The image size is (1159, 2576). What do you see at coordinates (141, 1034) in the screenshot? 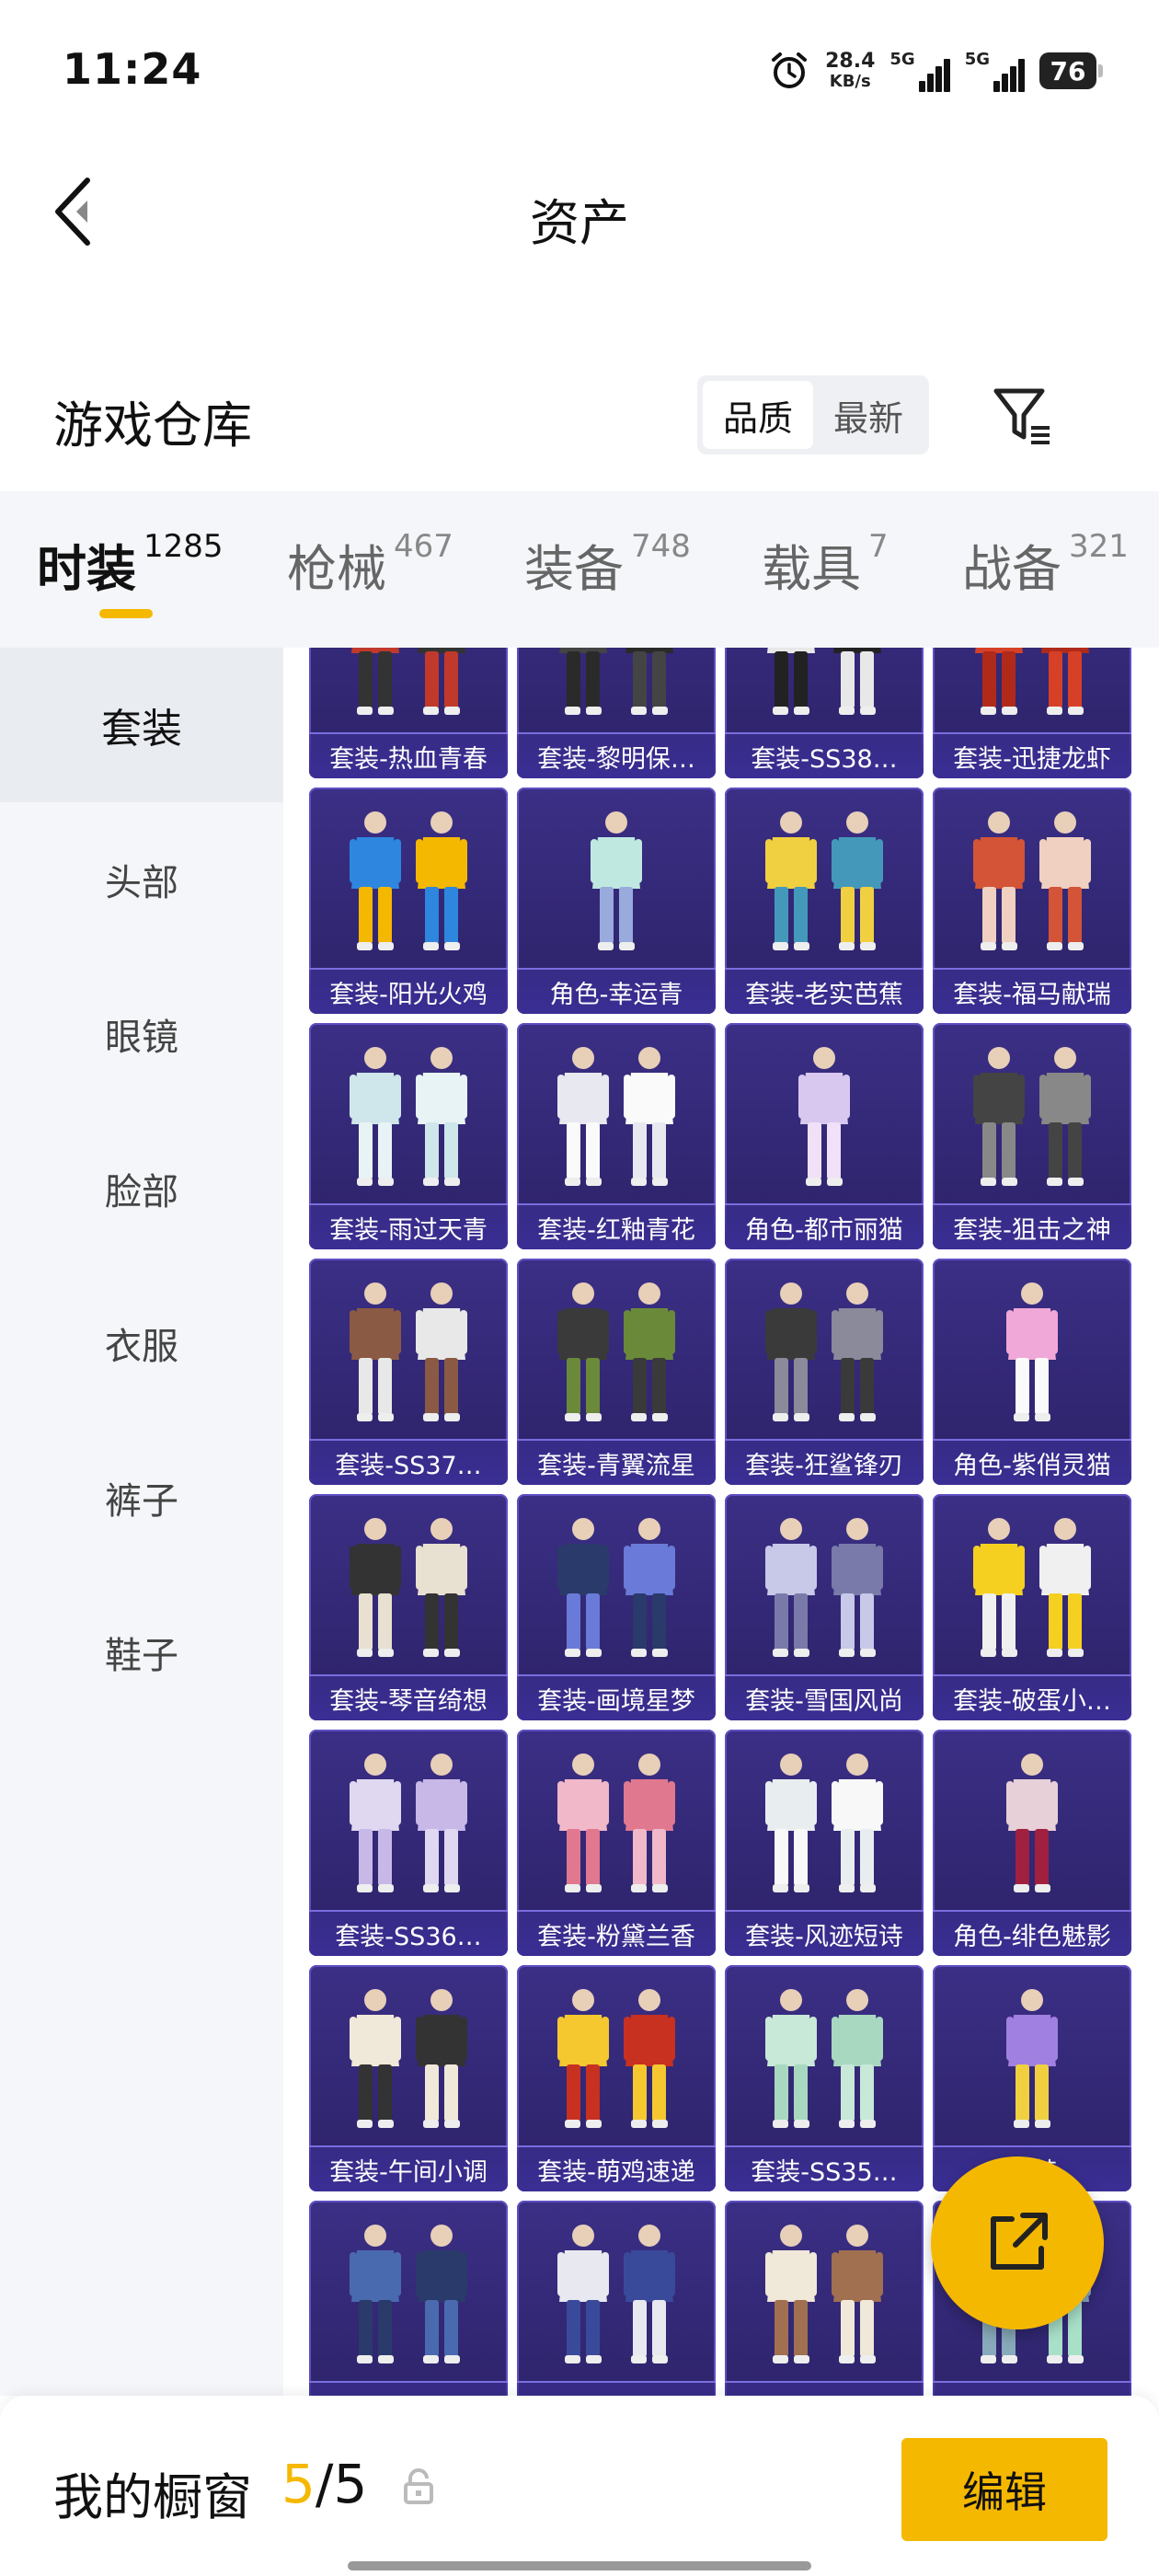
I see `sidebar-item-glasses: 眼镜` at bounding box center [141, 1034].